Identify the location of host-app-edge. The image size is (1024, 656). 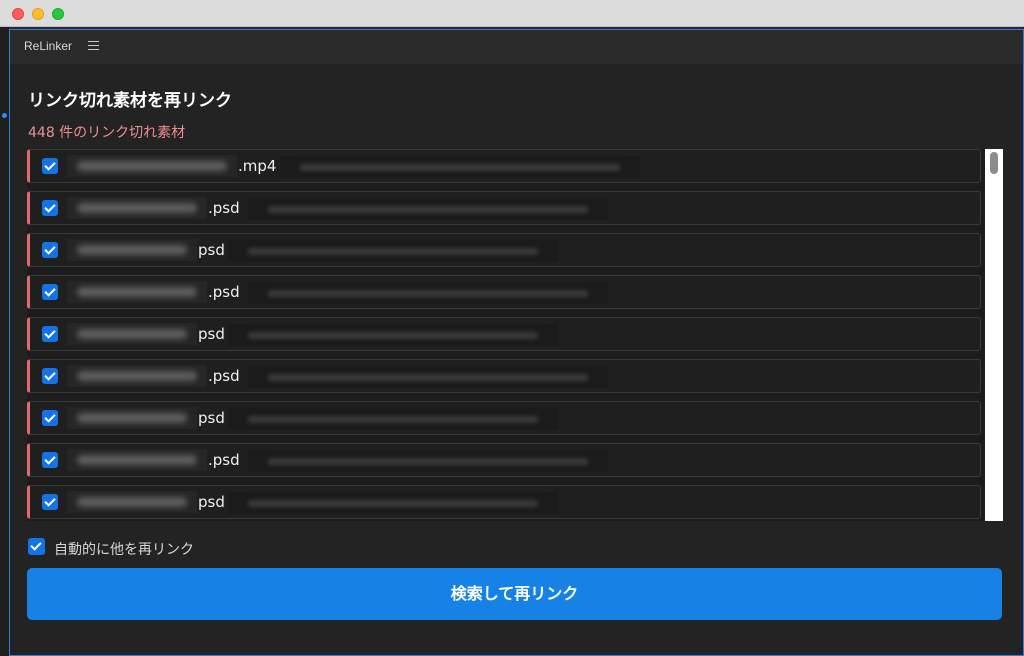
(4, 341).